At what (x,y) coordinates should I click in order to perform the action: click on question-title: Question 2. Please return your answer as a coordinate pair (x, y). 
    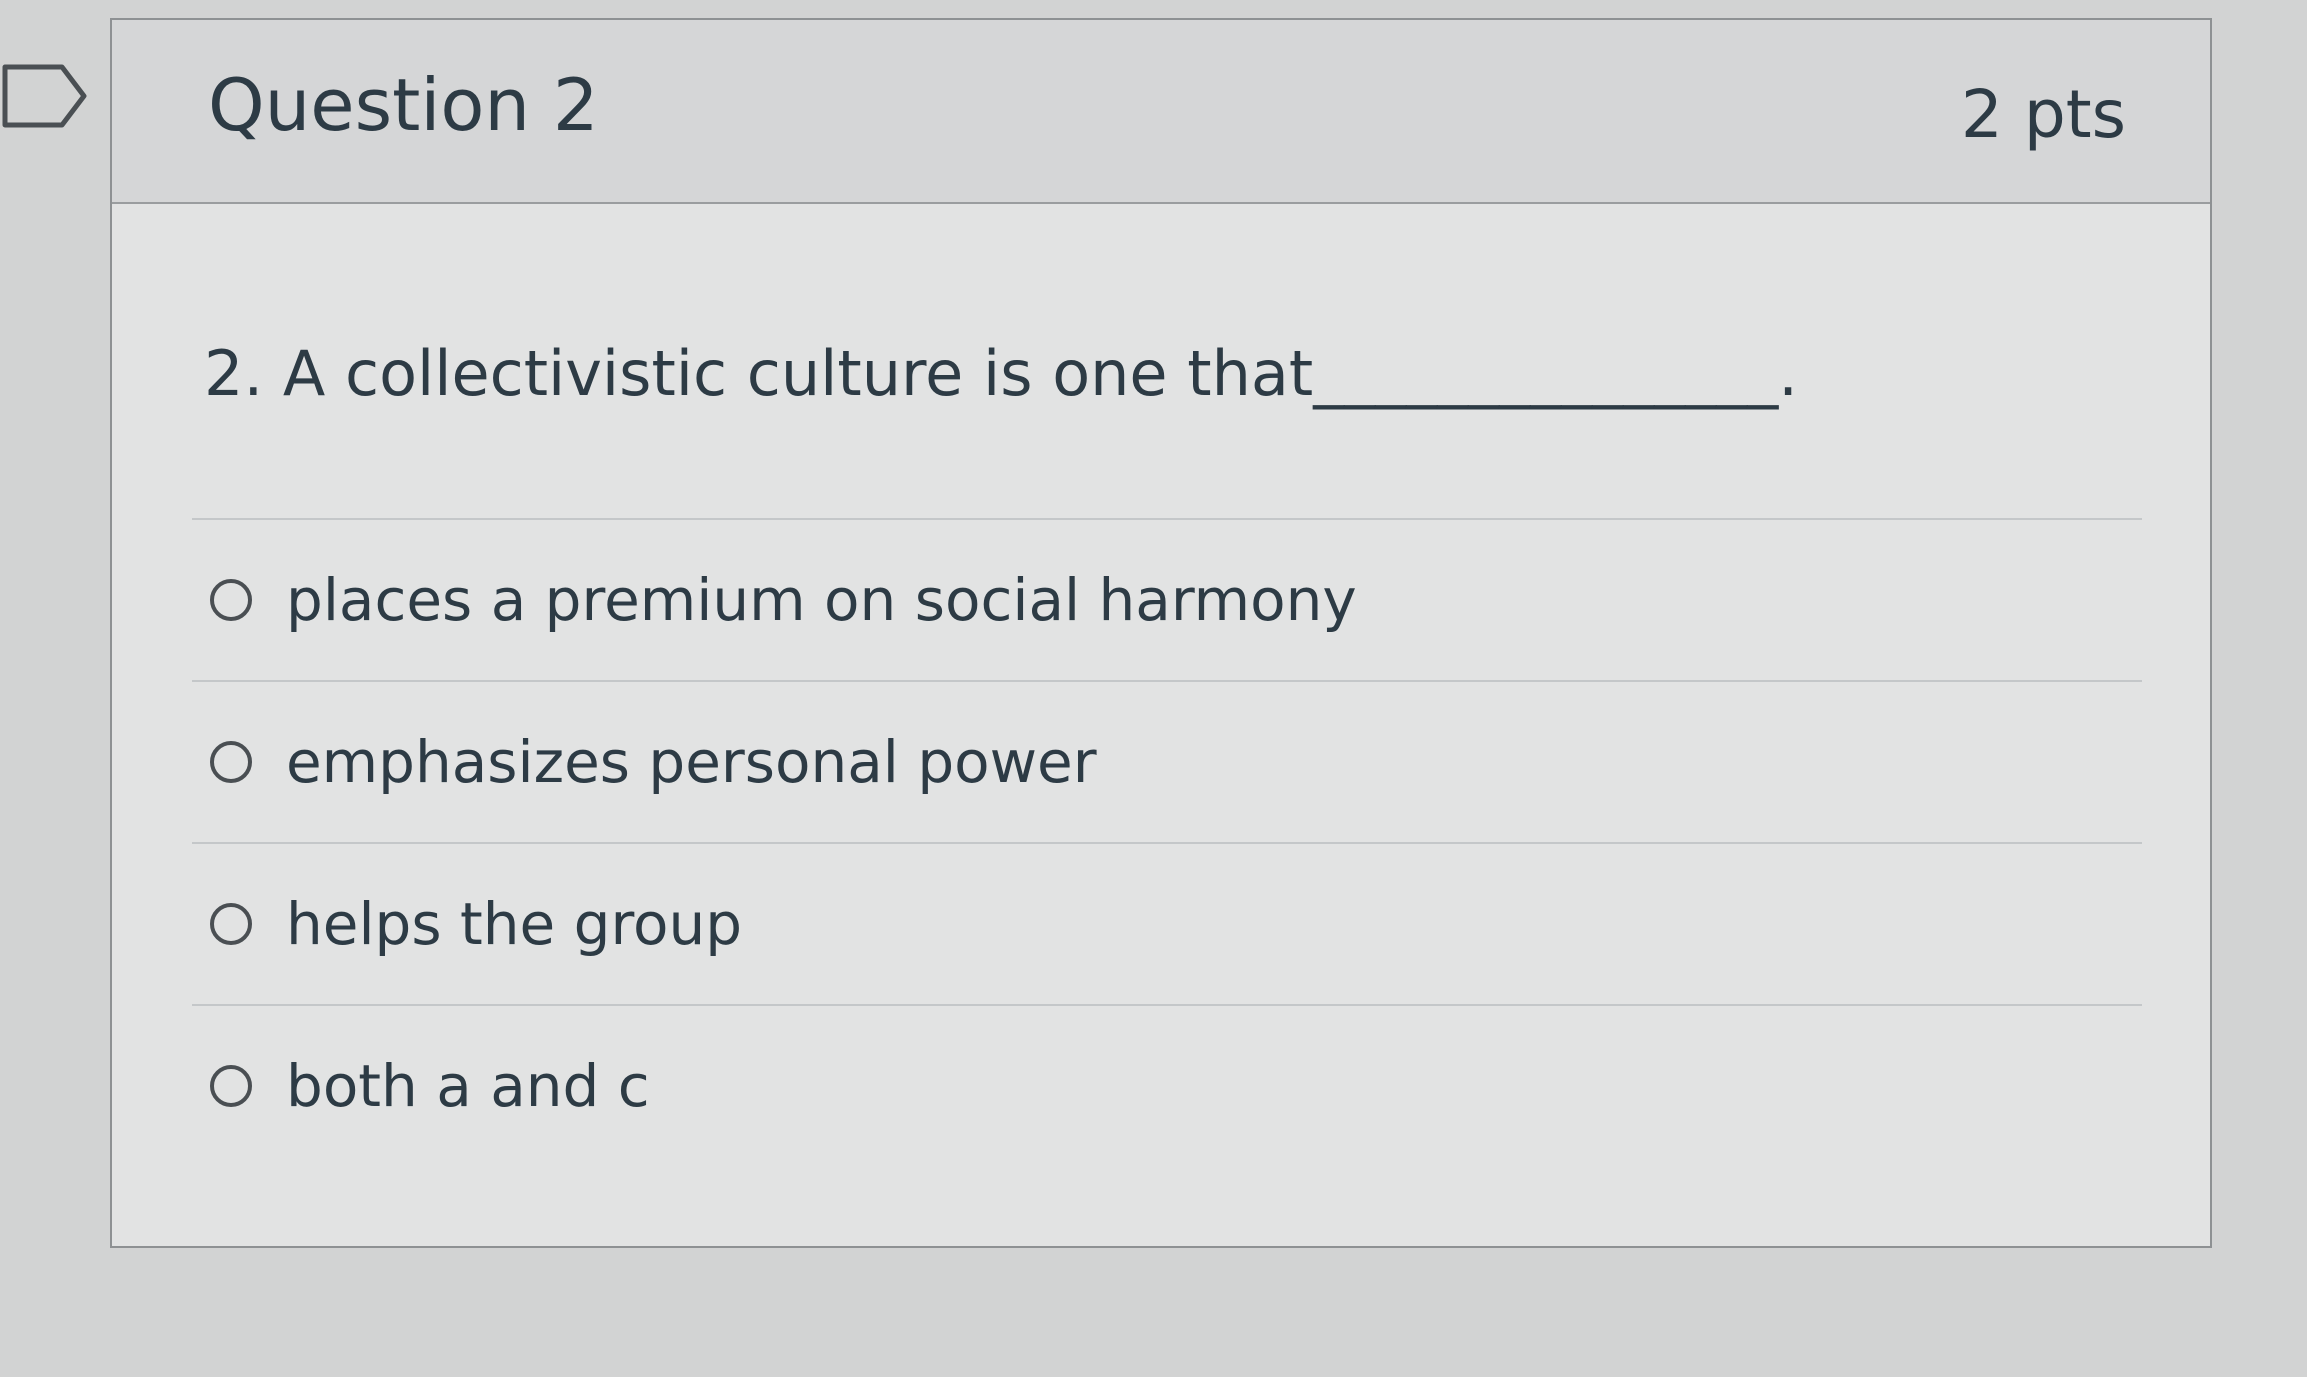
    Looking at the image, I should click on (403, 105).